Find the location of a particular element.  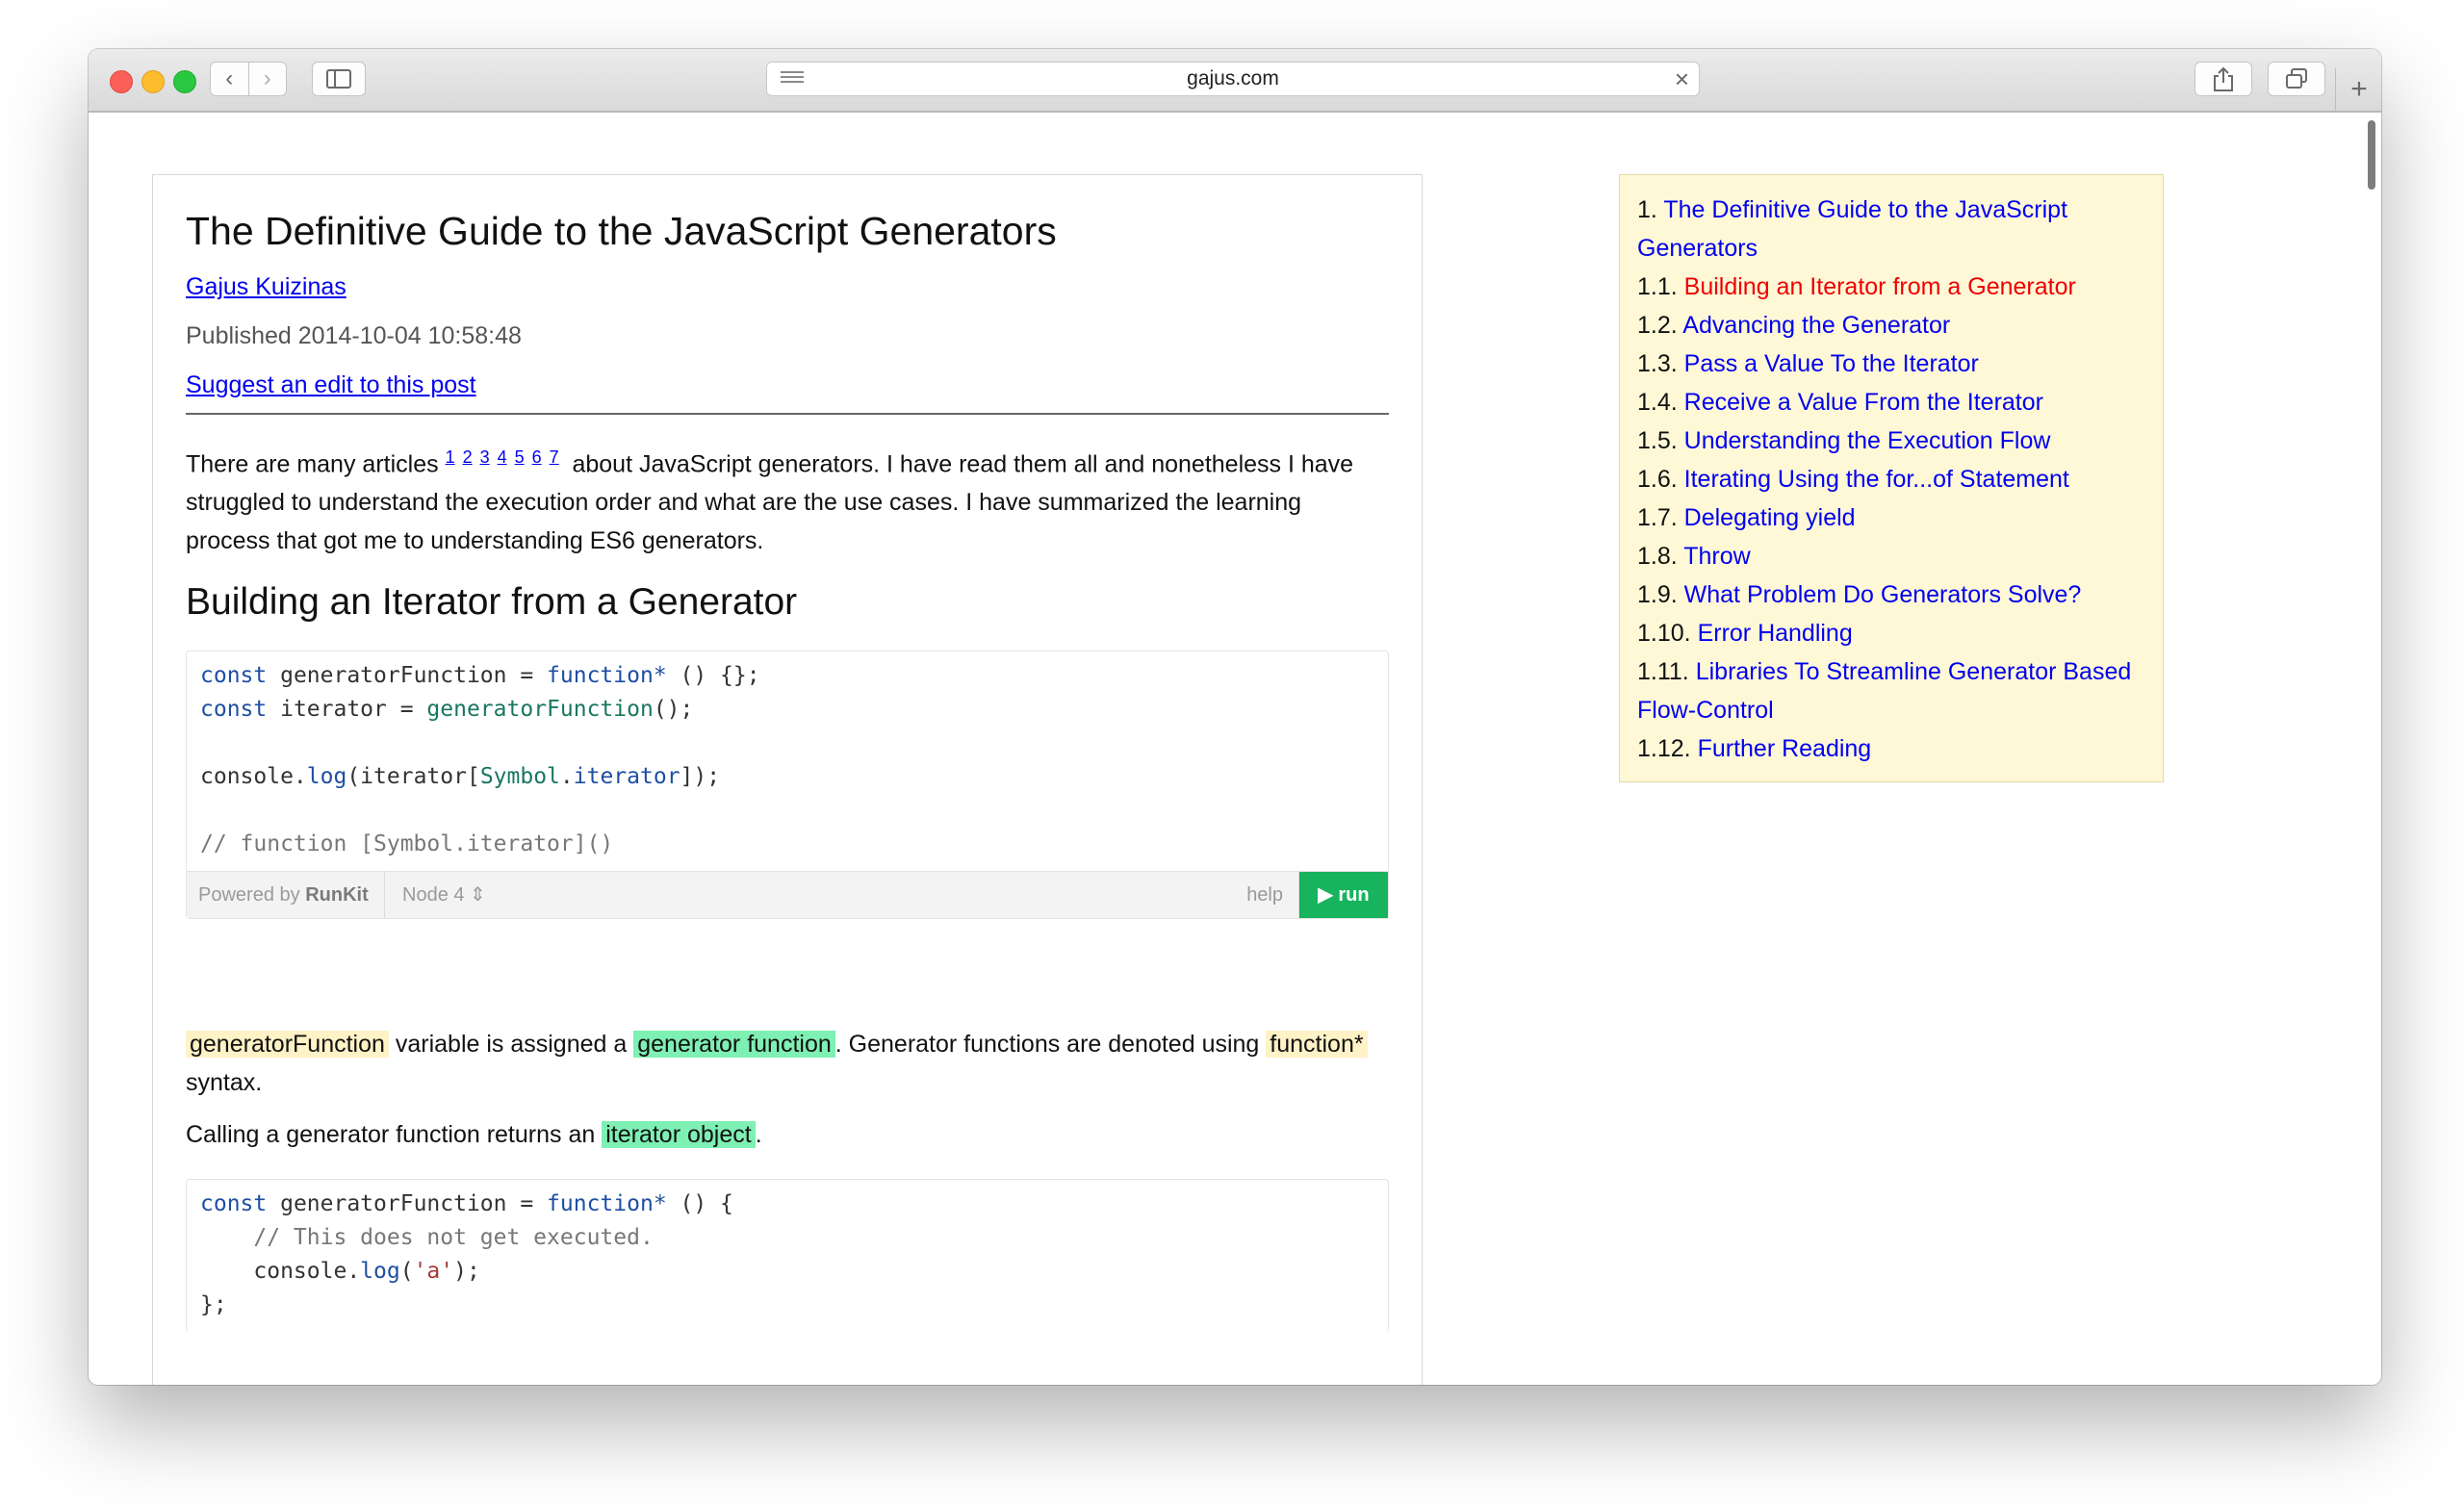

reference-link: 3 is located at coordinates (485, 457).